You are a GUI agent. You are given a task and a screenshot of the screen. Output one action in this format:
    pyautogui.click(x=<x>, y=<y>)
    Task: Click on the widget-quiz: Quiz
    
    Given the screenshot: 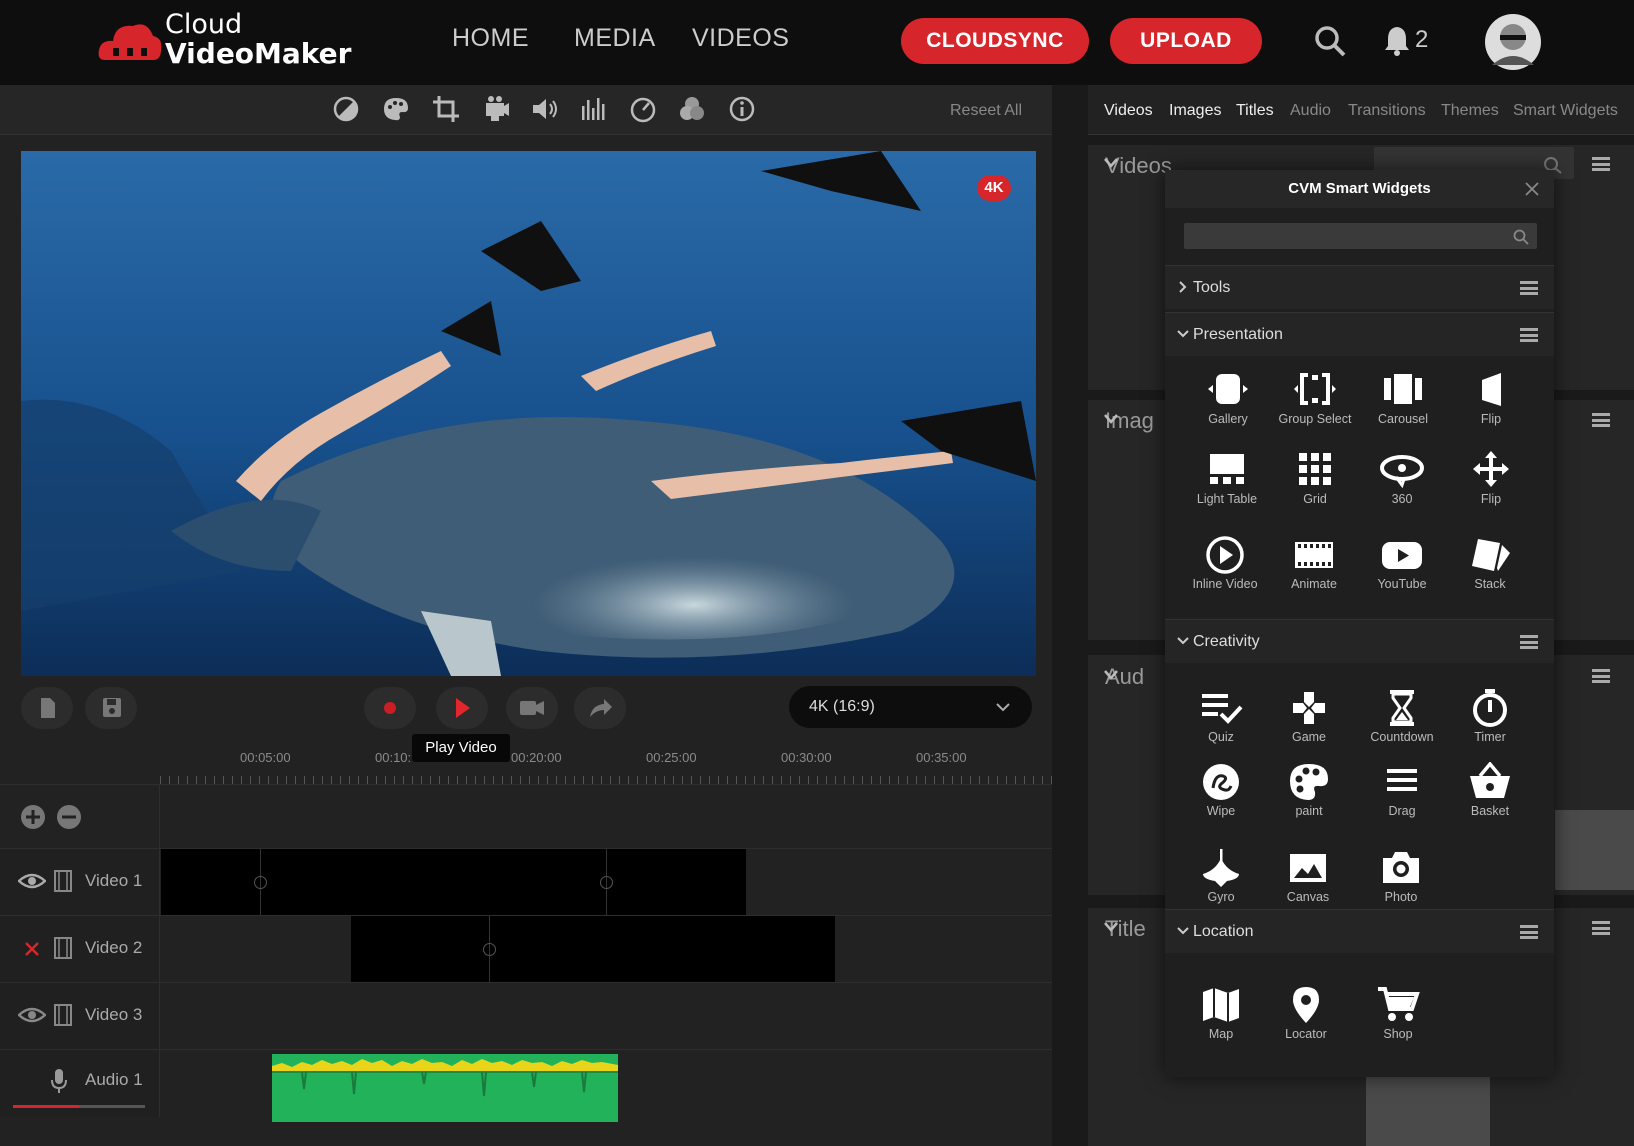 What is the action you would take?
    pyautogui.click(x=1221, y=716)
    